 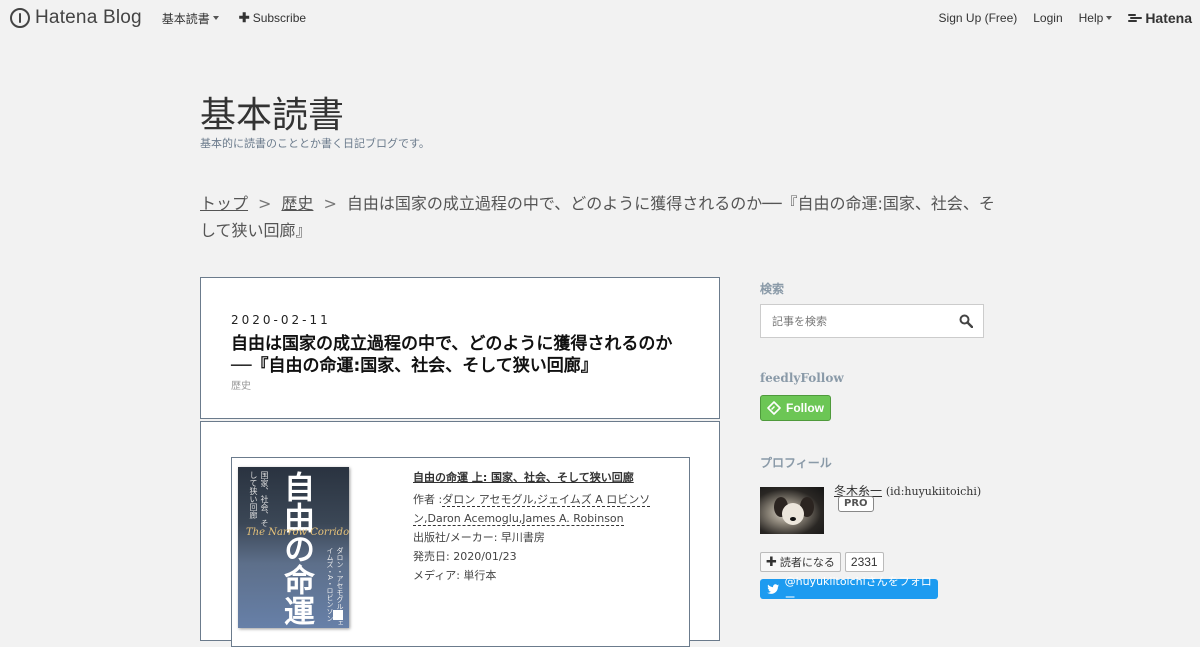 I want to click on reader-subscribe-button: ✚ 読者になる 2331, so click(x=822, y=562).